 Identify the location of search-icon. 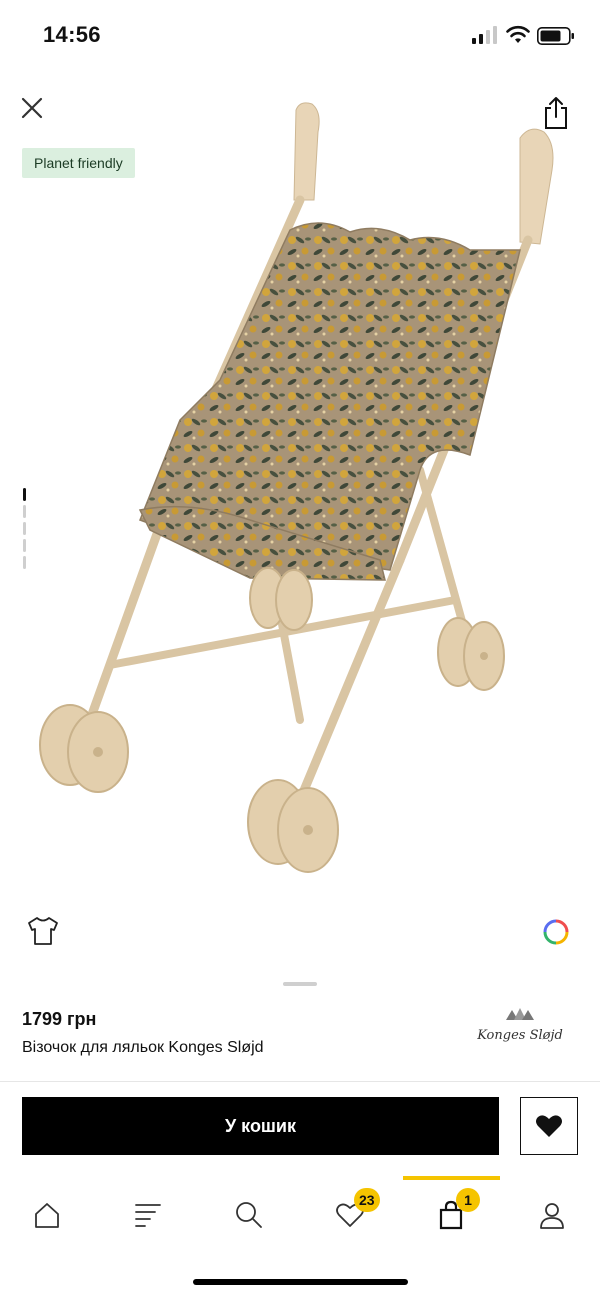
(249, 1215).